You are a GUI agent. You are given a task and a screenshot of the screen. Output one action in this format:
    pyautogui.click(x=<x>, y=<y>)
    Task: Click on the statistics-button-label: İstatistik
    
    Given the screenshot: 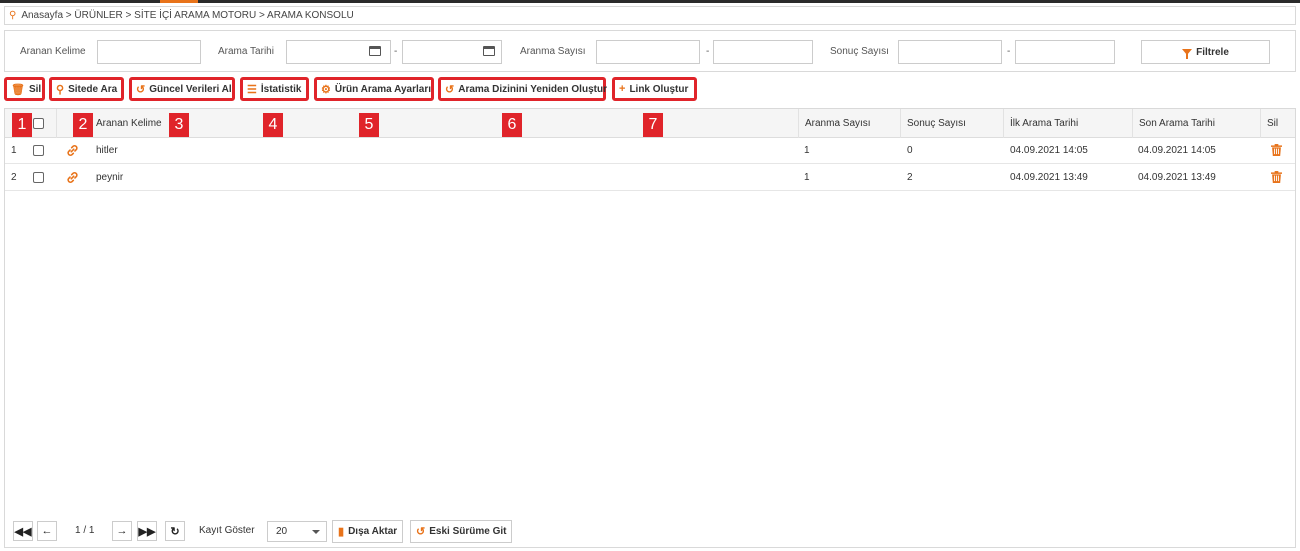 What is the action you would take?
    pyautogui.click(x=281, y=89)
    